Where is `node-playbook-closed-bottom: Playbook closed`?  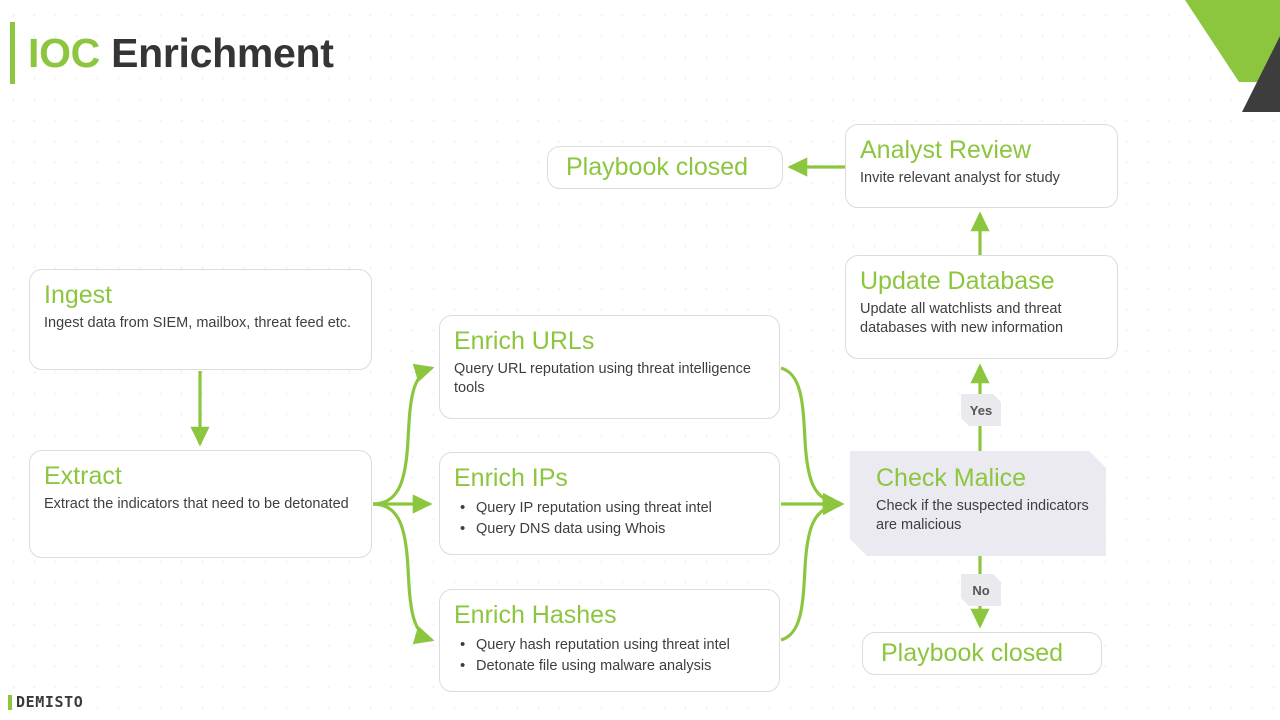 node-playbook-closed-bottom: Playbook closed is located at coordinates (982, 653).